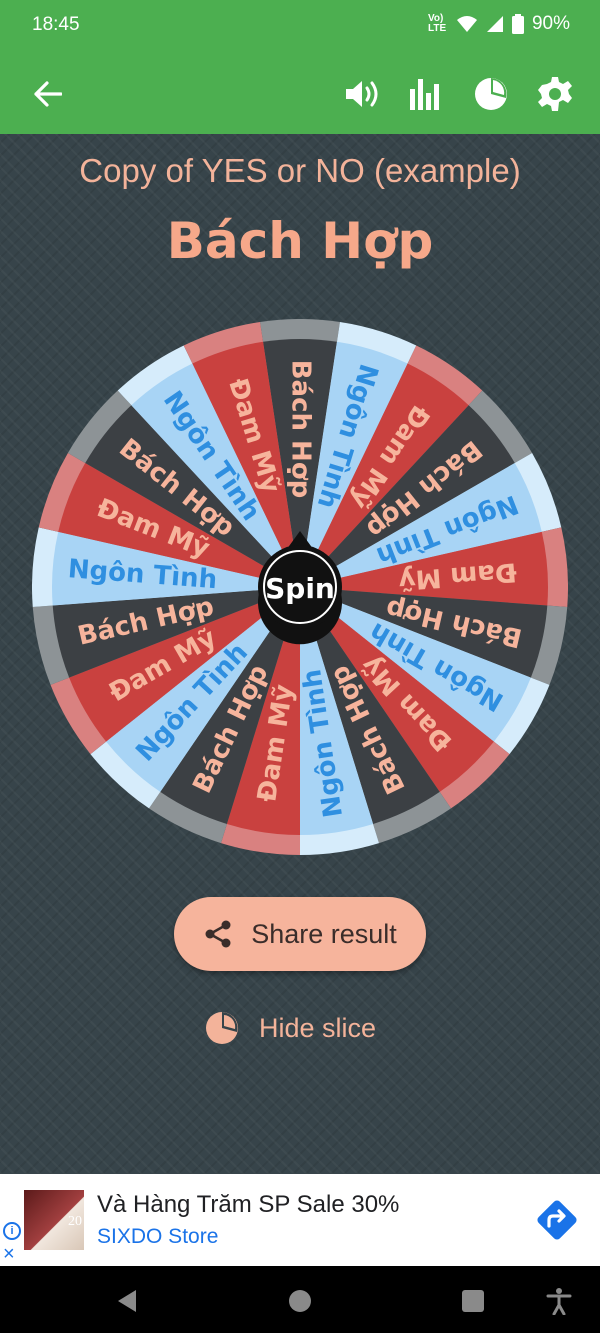 This screenshot has height=1333, width=600. I want to click on pie-slice-icon, so click(222, 1028).